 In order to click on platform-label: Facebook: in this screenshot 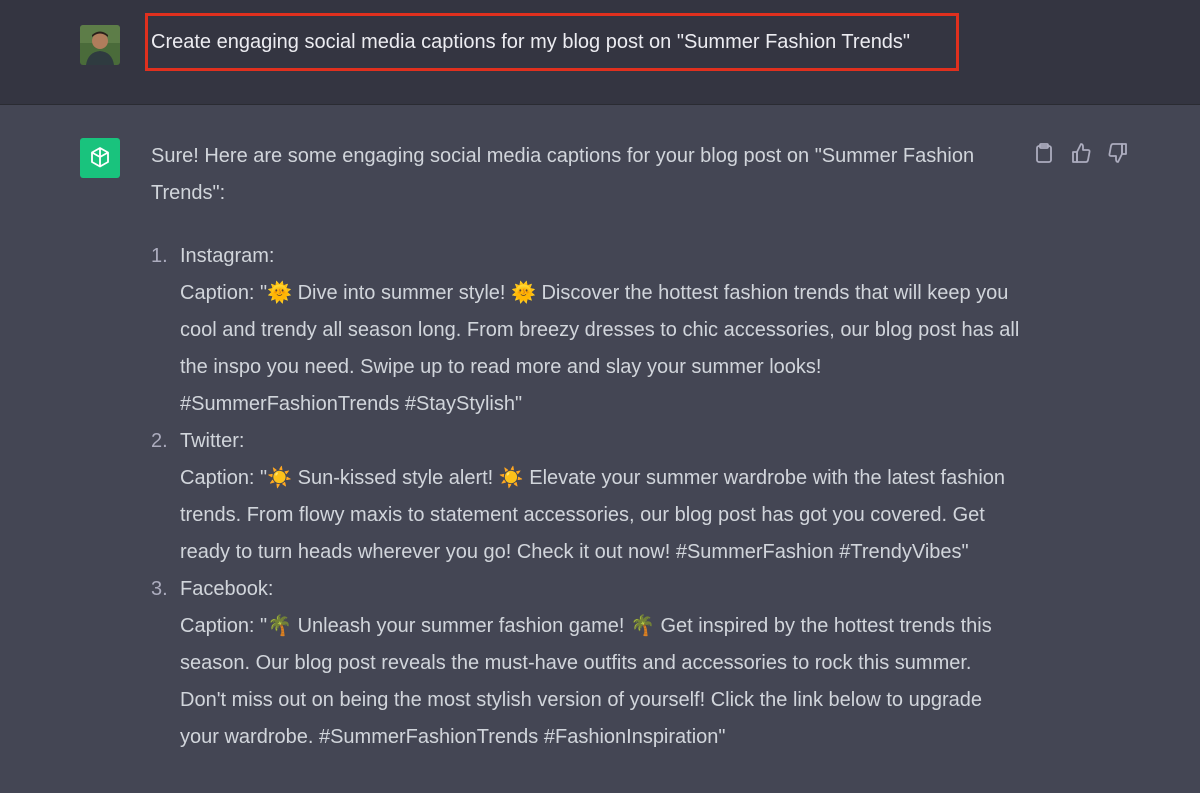, I will do `click(227, 589)`.